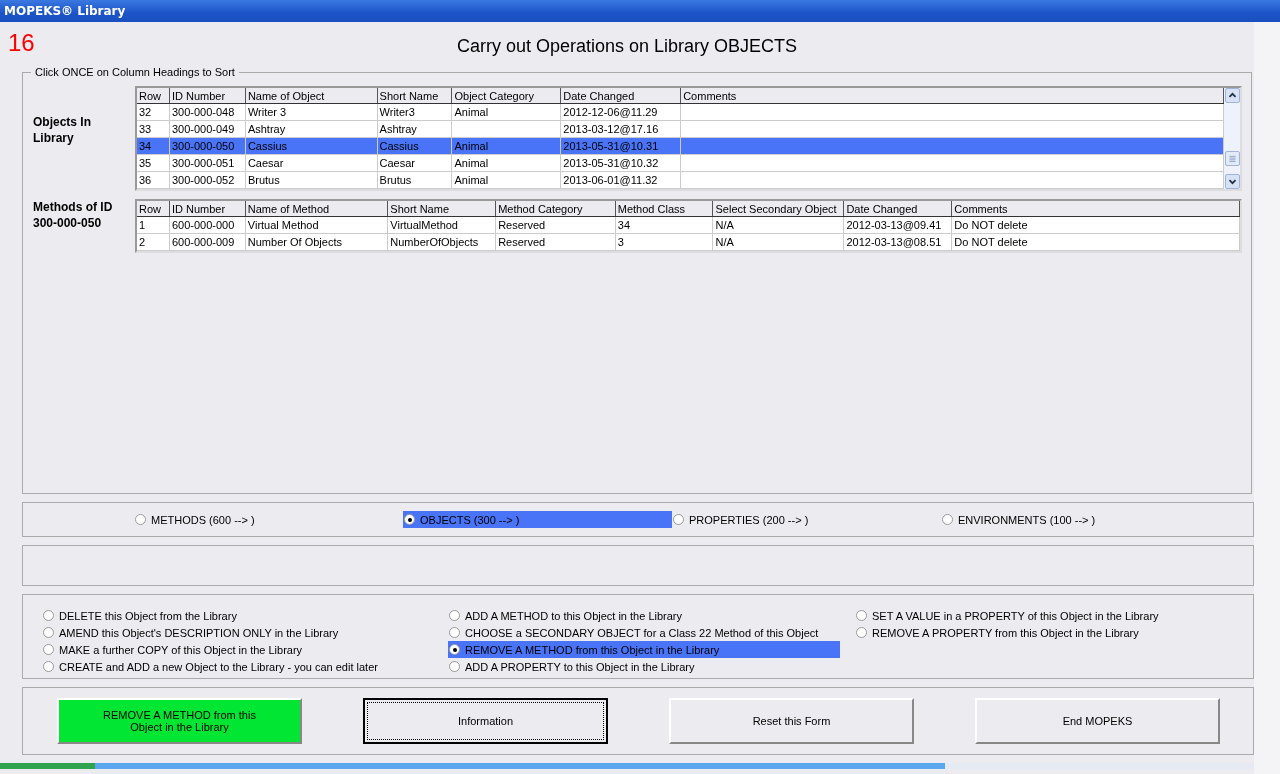  Describe the element at coordinates (207, 112) in the screenshot. I see `table-cell: 300-000-048` at that location.